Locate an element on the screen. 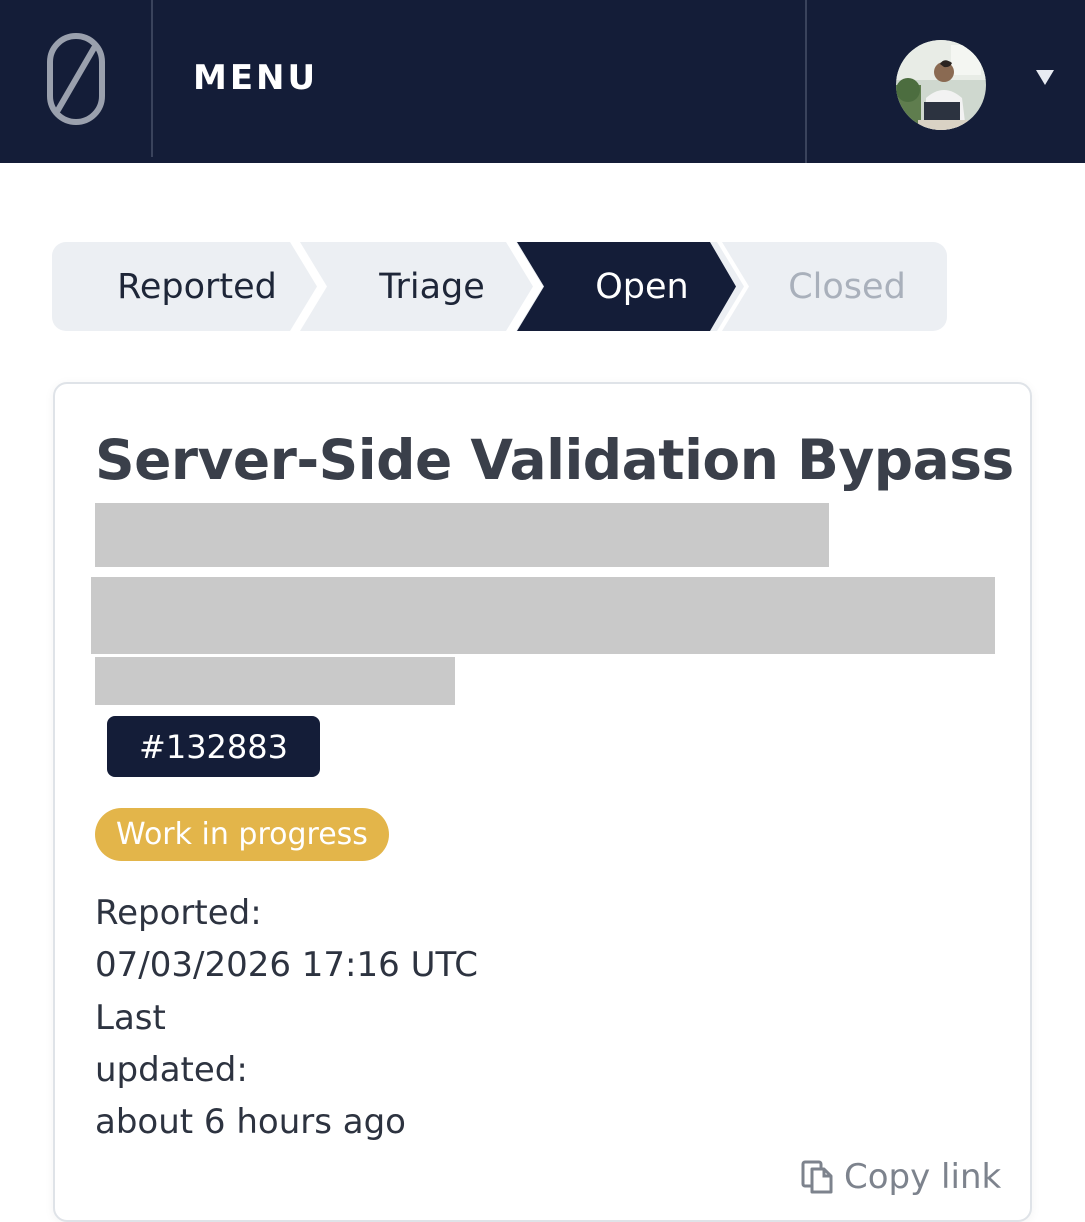 The image size is (1085, 1222). updated-value: about 6 hours ago is located at coordinates (250, 1122).